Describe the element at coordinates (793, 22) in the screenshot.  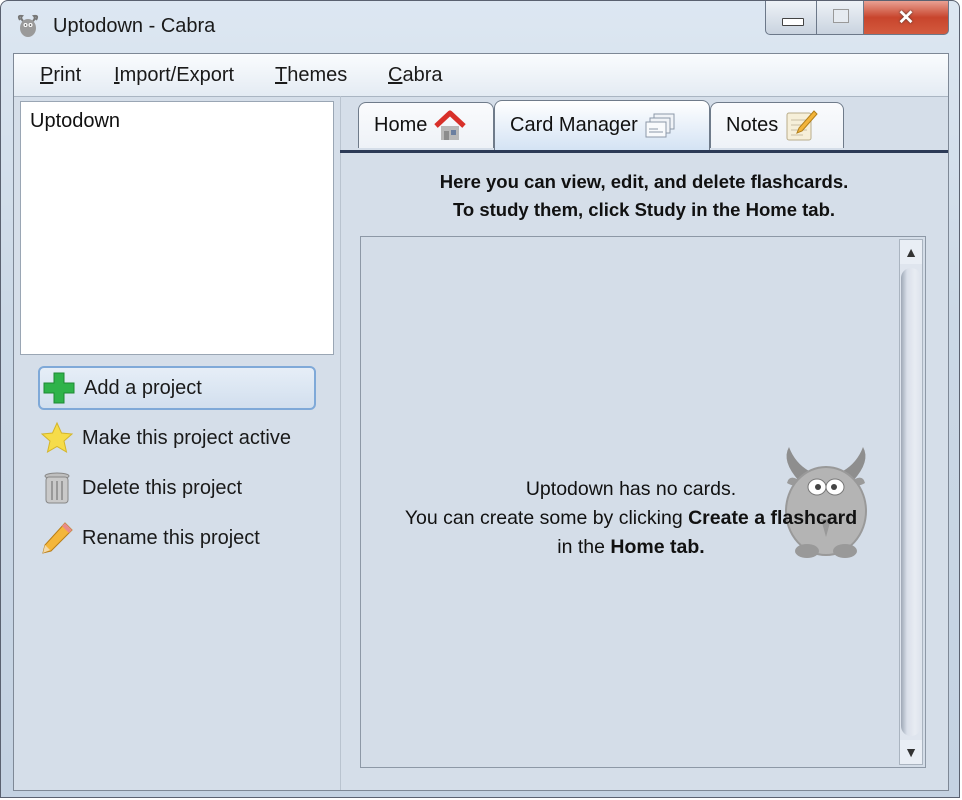
I see `minimize-icon` at that location.